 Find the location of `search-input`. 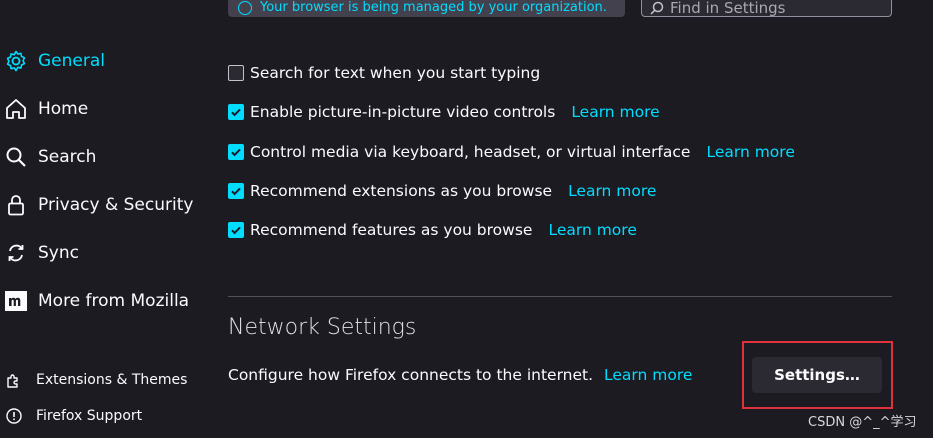

search-input is located at coordinates (770, 8).